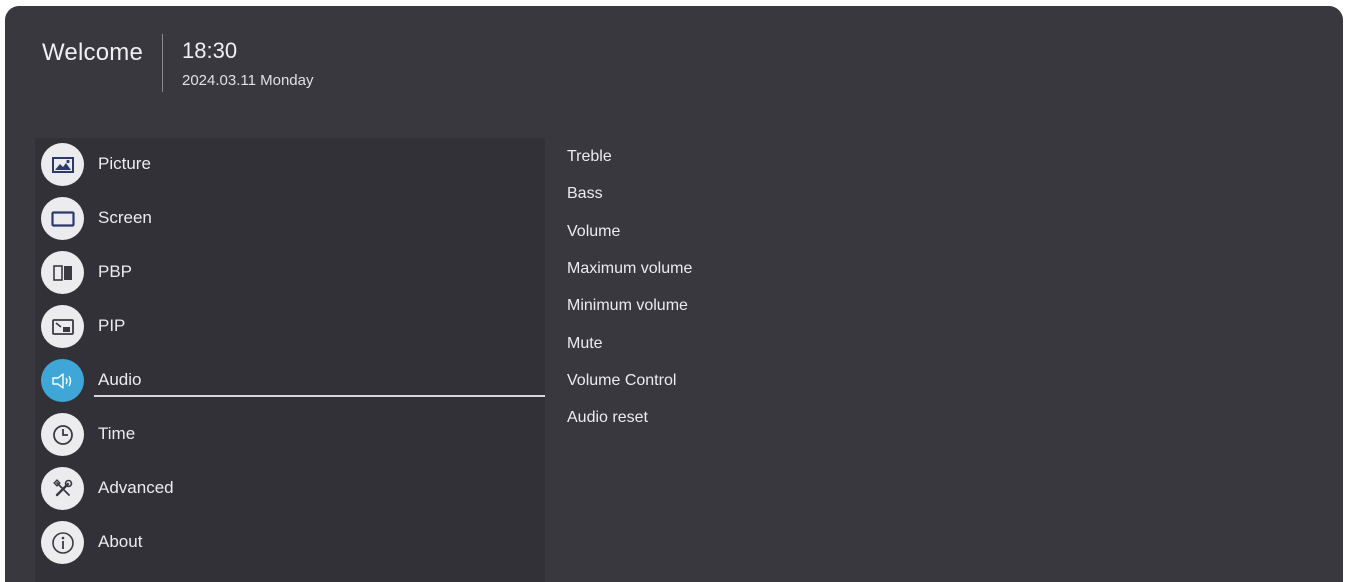 Image resolution: width=1346 pixels, height=582 pixels. I want to click on sidebar-item-time: Time, so click(290, 435).